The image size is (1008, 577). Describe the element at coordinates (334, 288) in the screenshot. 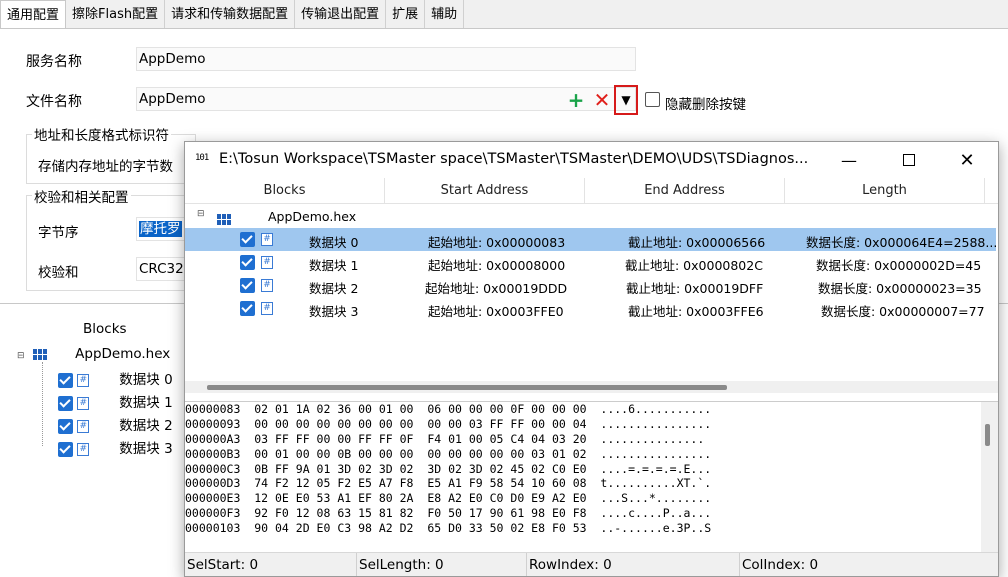

I see `block-name: 数据块 2` at that location.